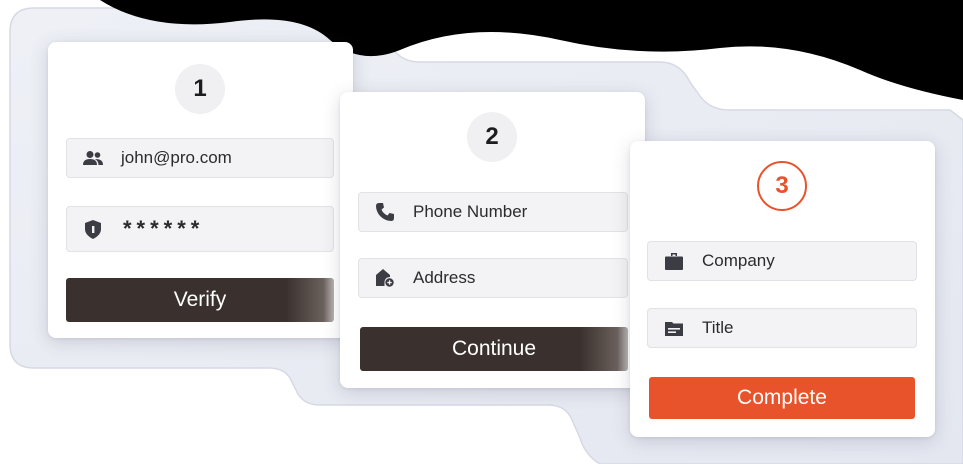  I want to click on phone-number-placeholder: Phone Number, so click(470, 211).